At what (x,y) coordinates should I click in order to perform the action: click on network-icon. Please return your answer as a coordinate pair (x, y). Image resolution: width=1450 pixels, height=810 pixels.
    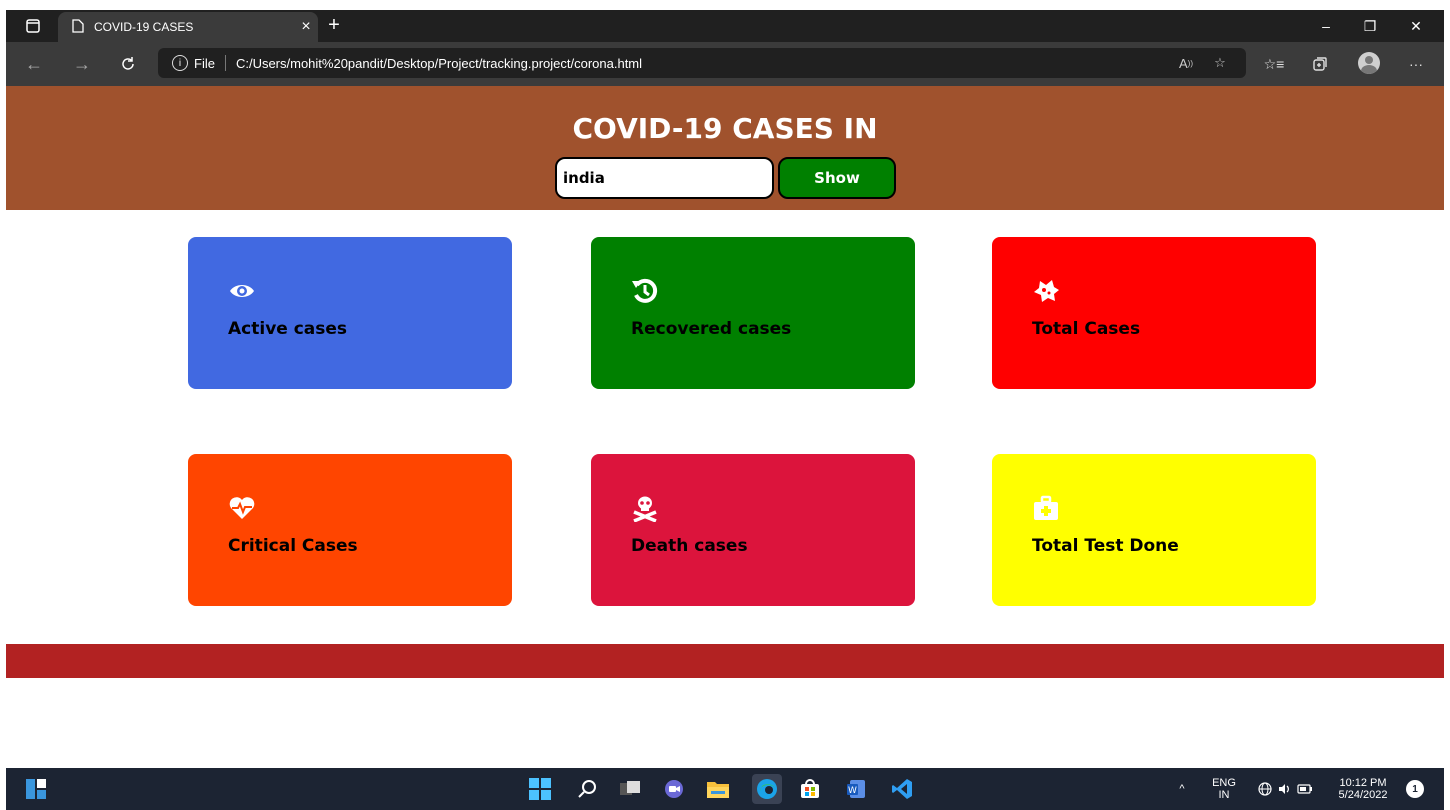
    Looking at the image, I should click on (1265, 789).